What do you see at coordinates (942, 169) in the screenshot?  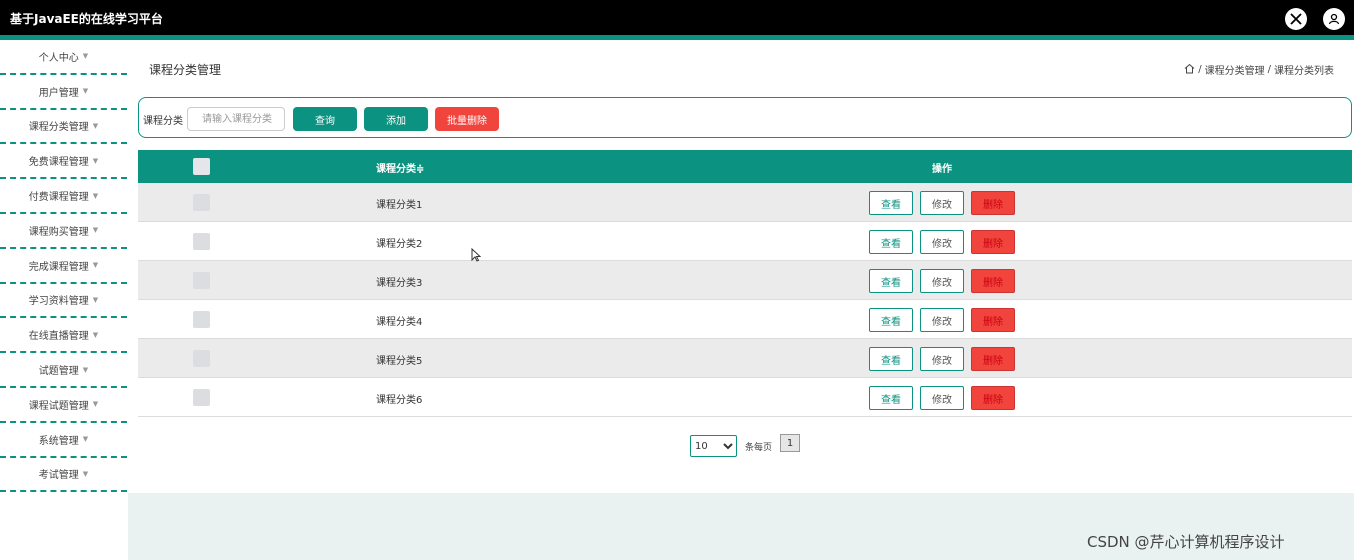 I see `column-header-operation: 操作` at bounding box center [942, 169].